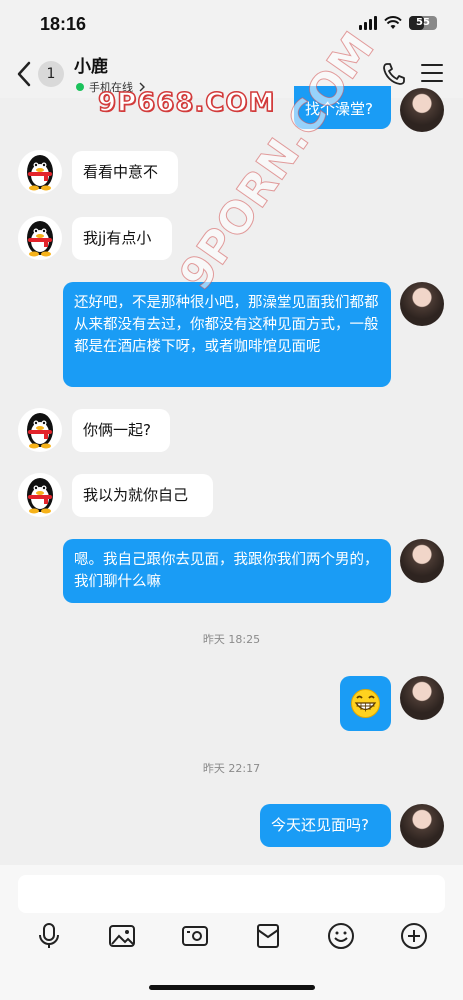 The image size is (463, 1000). What do you see at coordinates (80, 87) in the screenshot?
I see `online-dot-icon` at bounding box center [80, 87].